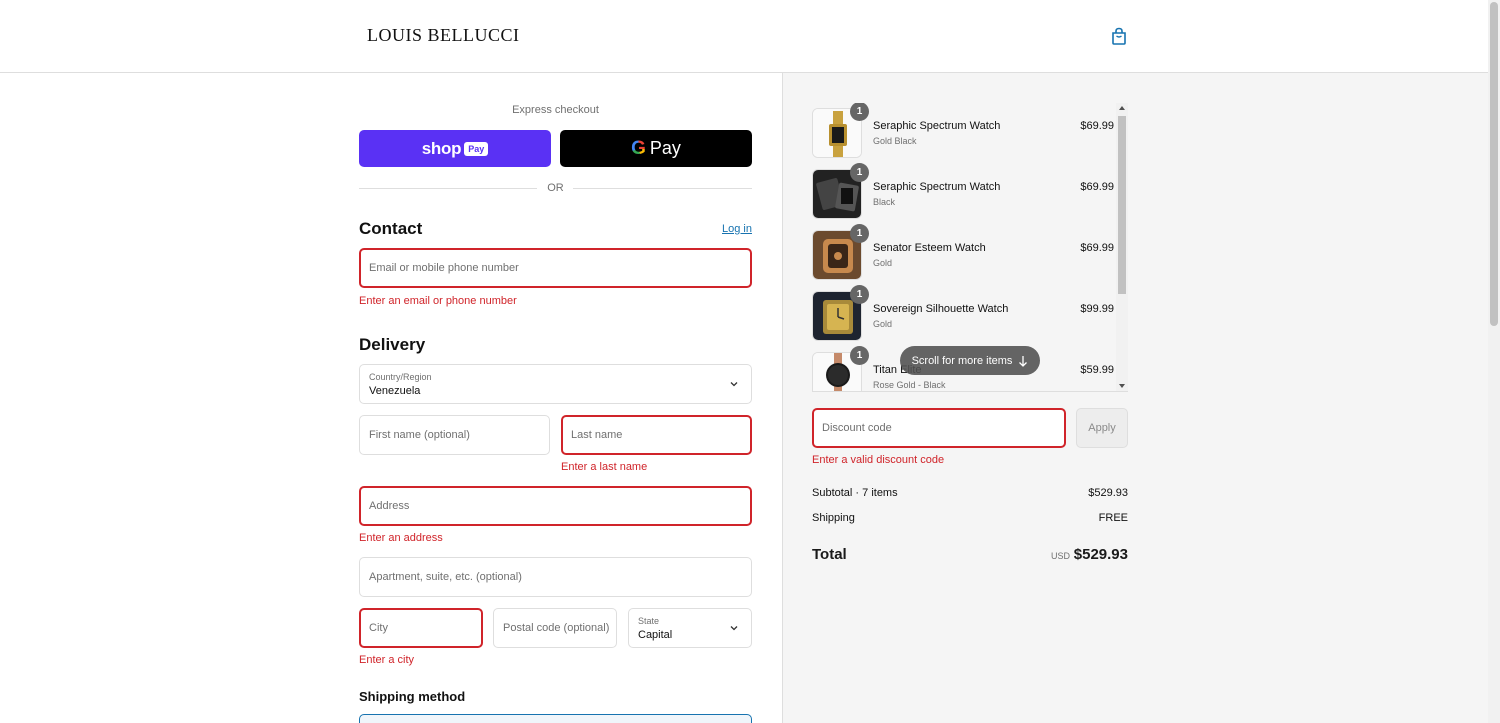  What do you see at coordinates (690, 628) in the screenshot?
I see `state-select: State Capital` at bounding box center [690, 628].